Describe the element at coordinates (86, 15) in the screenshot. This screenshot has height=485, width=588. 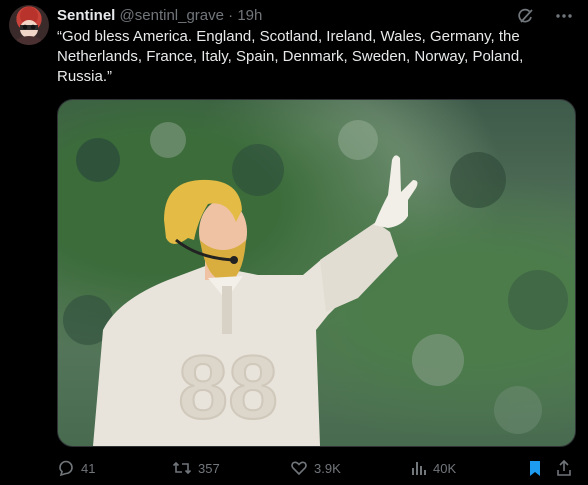
I see `author-name: Sentinel` at that location.